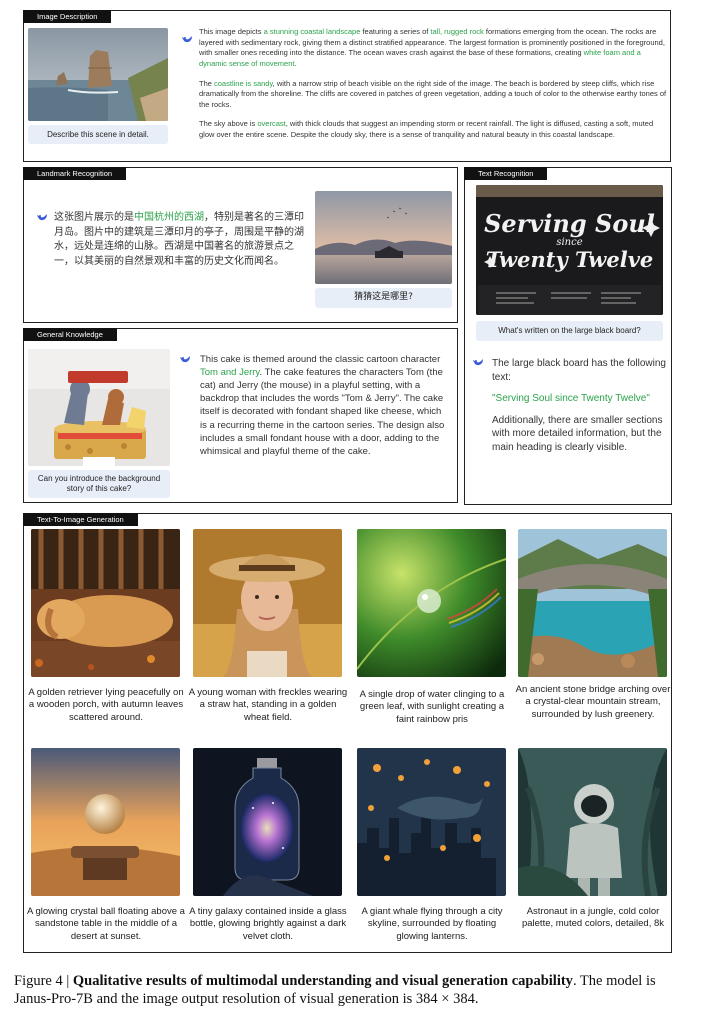 This screenshot has height=1013, width=704. I want to click on galaxy-bottle-image, so click(267, 822).